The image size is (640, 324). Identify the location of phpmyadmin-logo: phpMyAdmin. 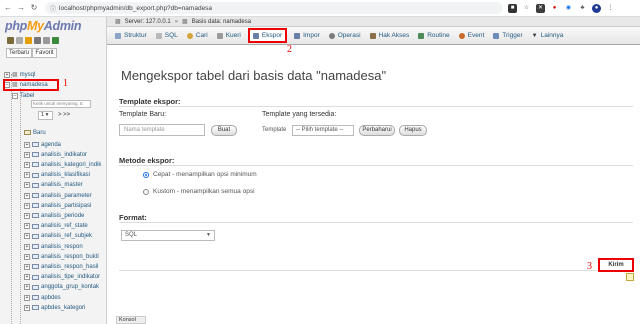
(43, 26).